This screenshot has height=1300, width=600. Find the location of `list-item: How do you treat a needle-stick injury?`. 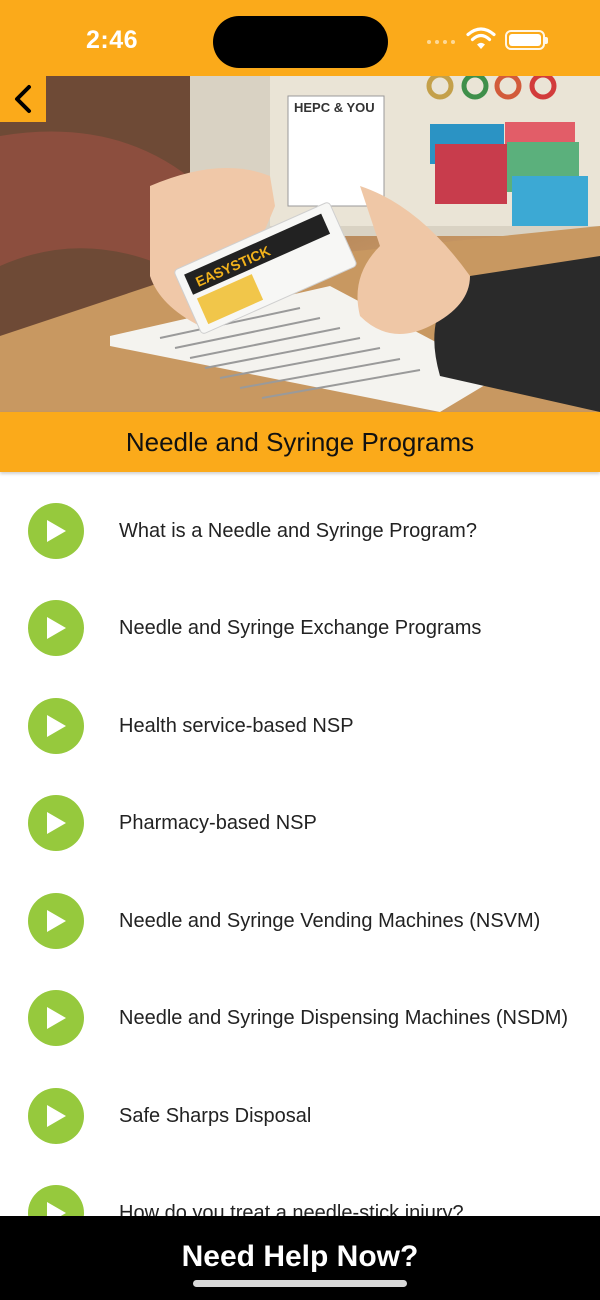

list-item: How do you treat a needle-stick injury? is located at coordinates (300, 1190).